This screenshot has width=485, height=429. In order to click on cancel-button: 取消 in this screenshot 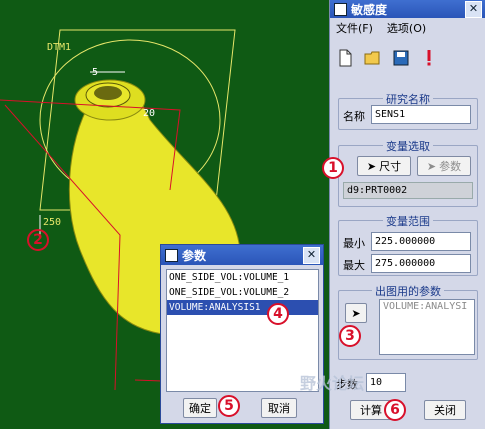, I will do `click(279, 408)`.